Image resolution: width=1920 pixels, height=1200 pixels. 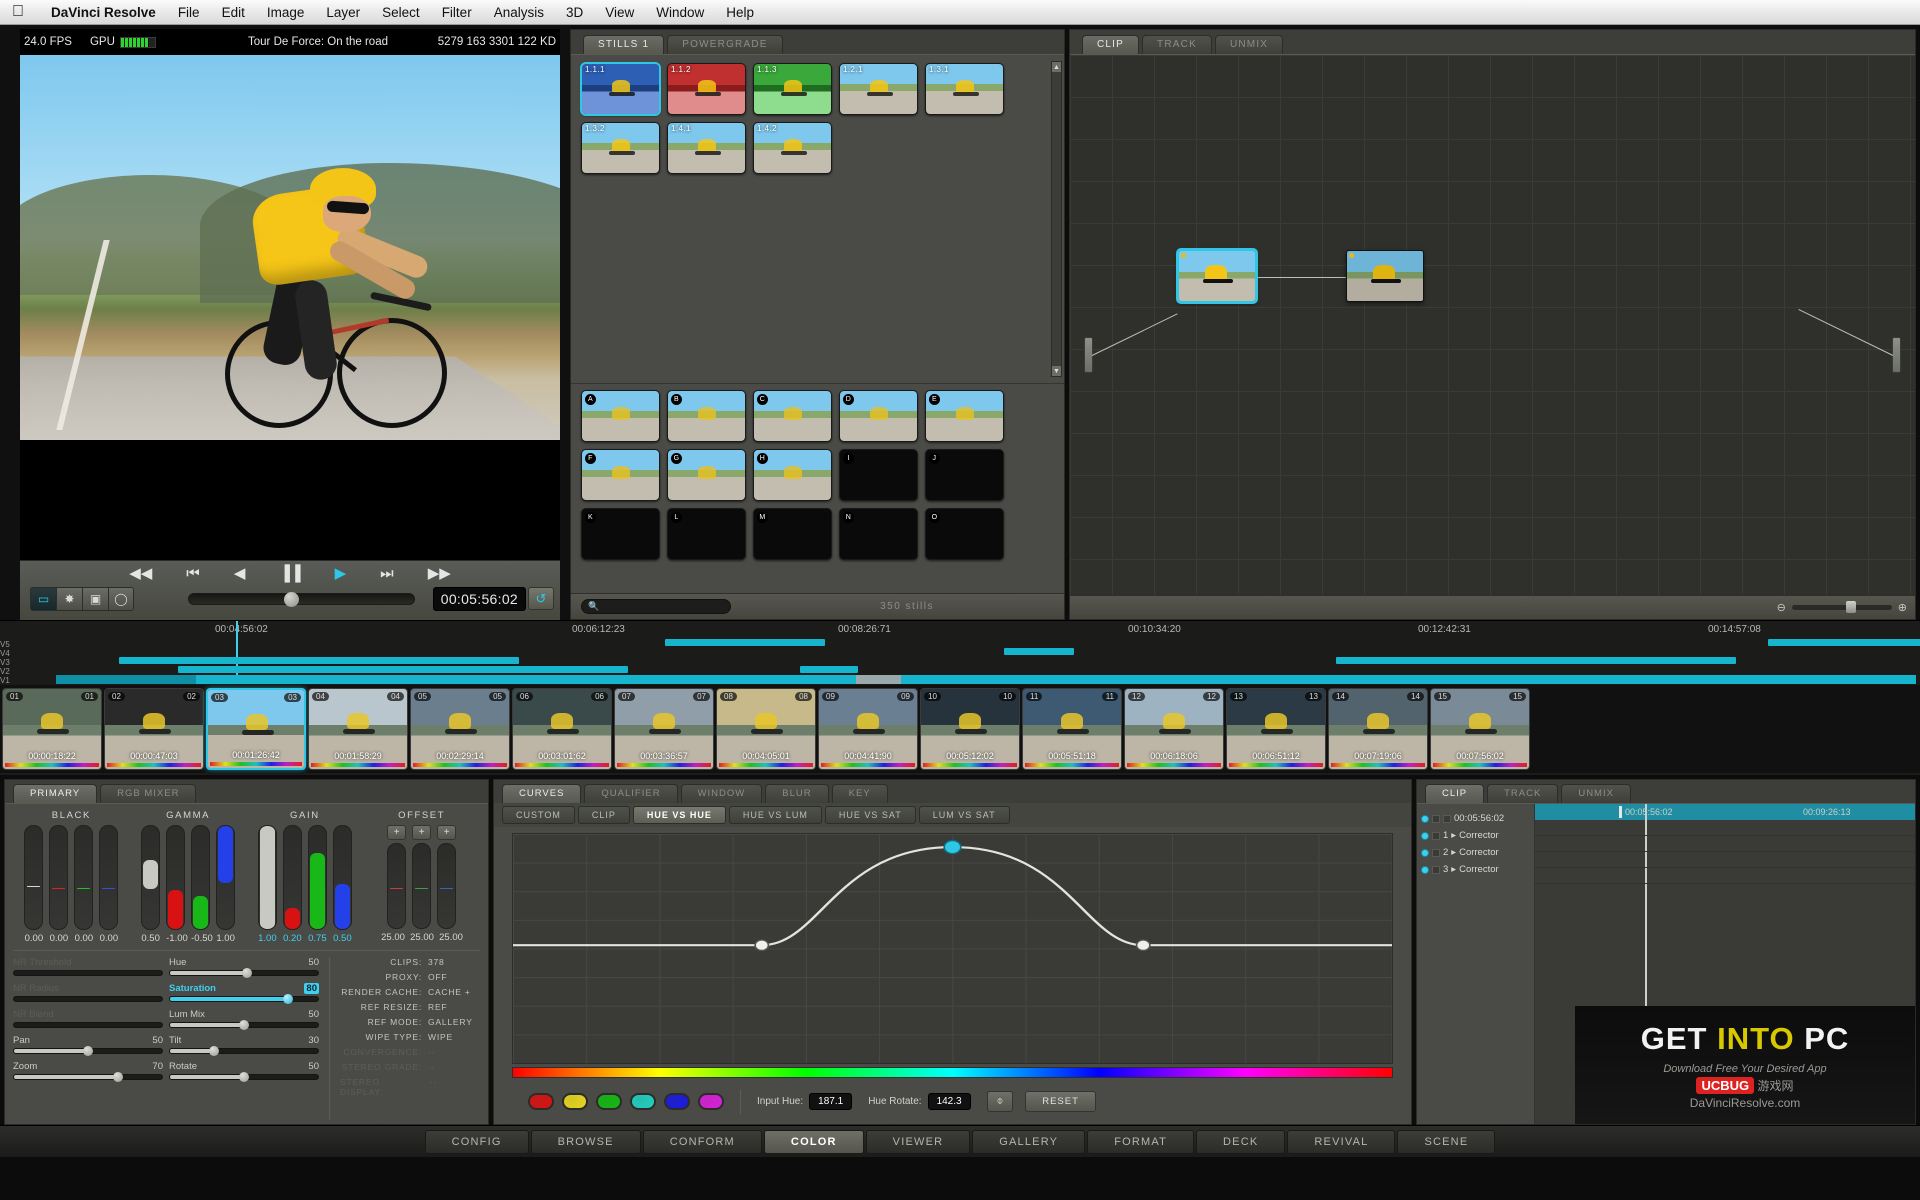 What do you see at coordinates (1475, 852) in the screenshot?
I see `keyframe-row: 2 ▸ Corrector` at bounding box center [1475, 852].